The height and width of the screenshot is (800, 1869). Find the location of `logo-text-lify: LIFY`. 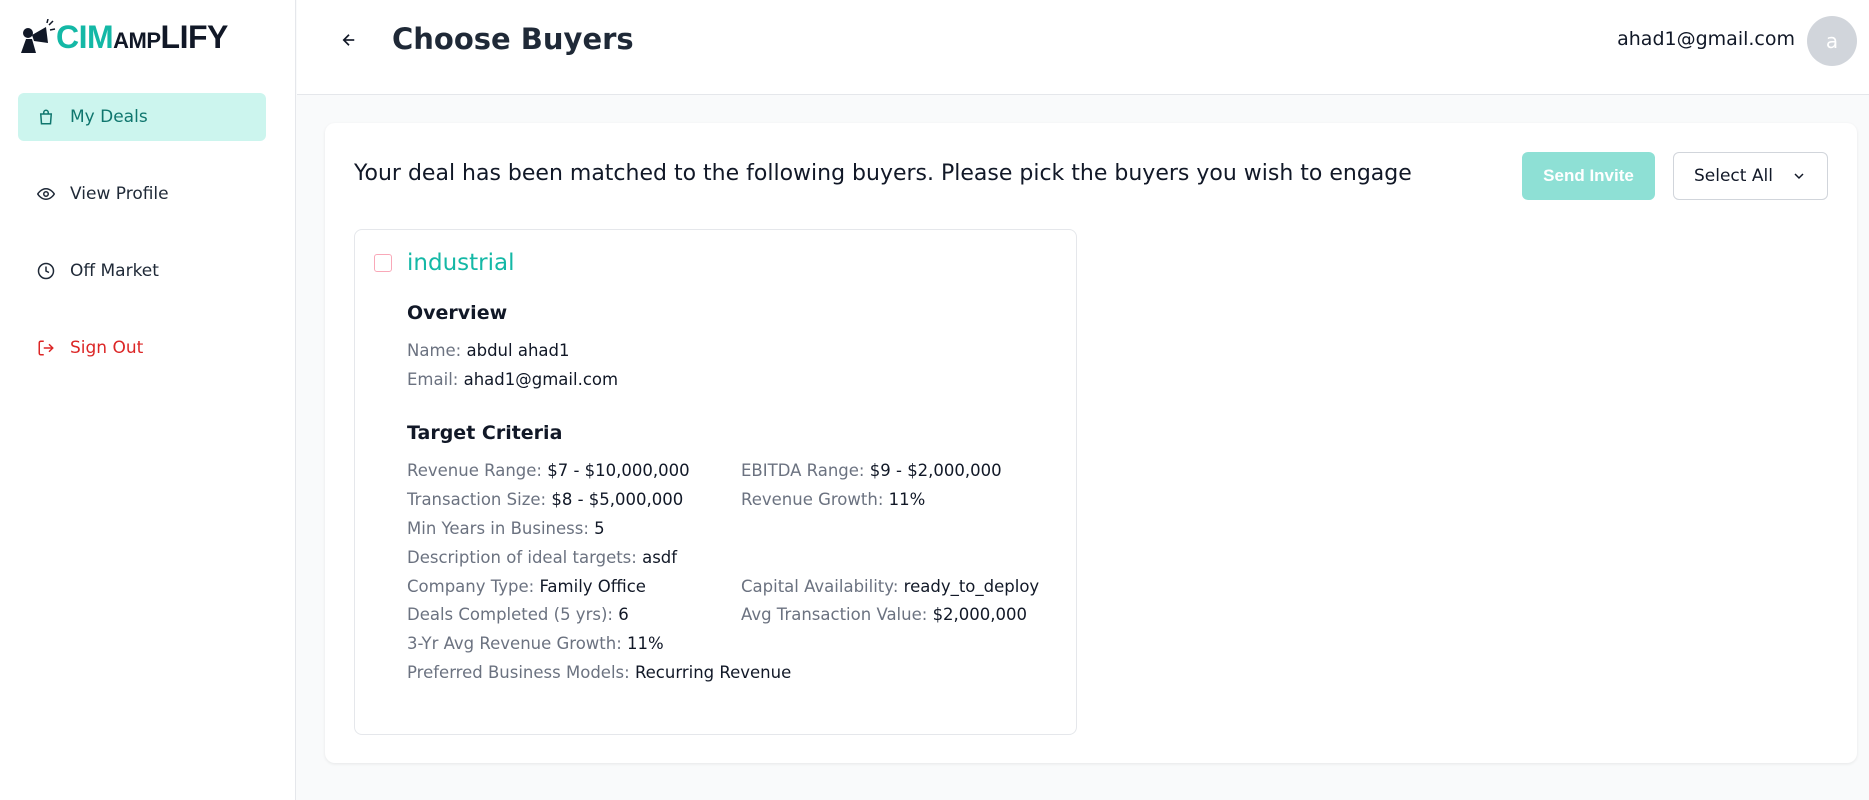

logo-text-lify: LIFY is located at coordinates (194, 36).